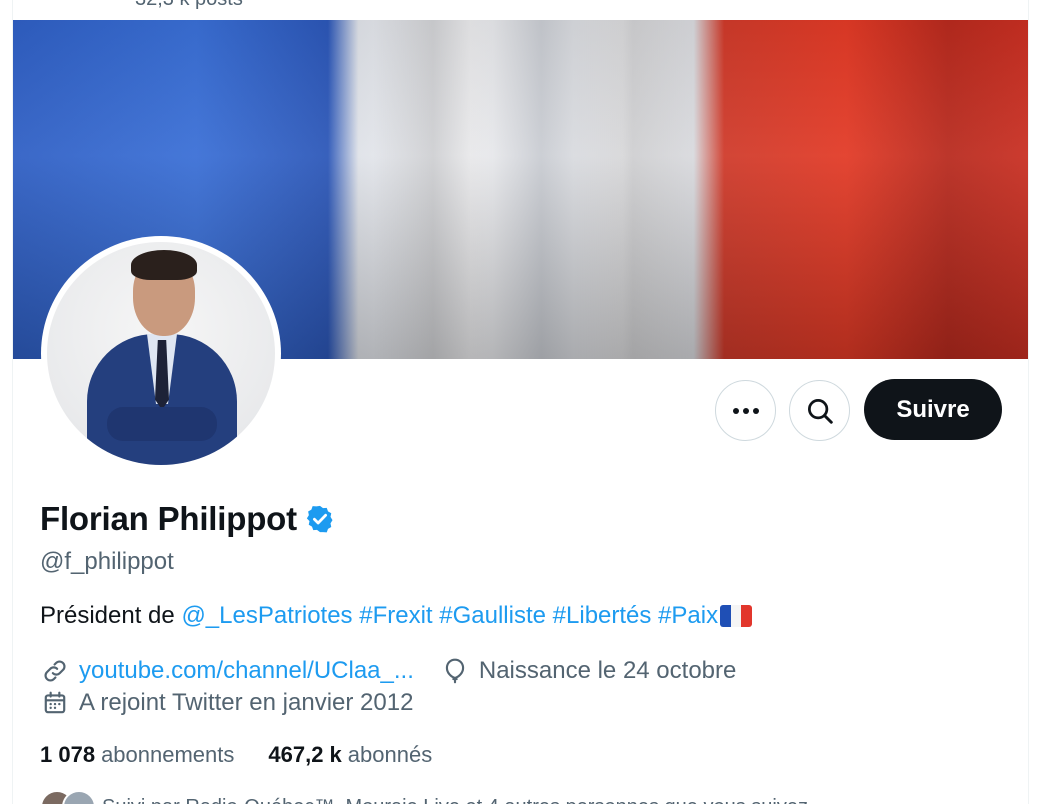 This screenshot has height=804, width=1050. I want to click on followers-count: 467,2 k, so click(305, 754).